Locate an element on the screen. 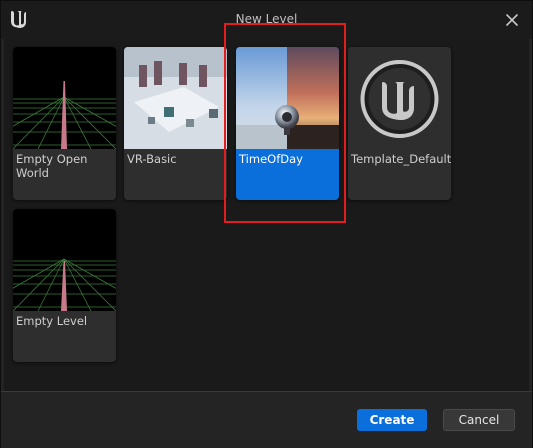 The width and height of the screenshot is (533, 448). template-tile-empty-open-world: Empty Open World is located at coordinates (64, 123).